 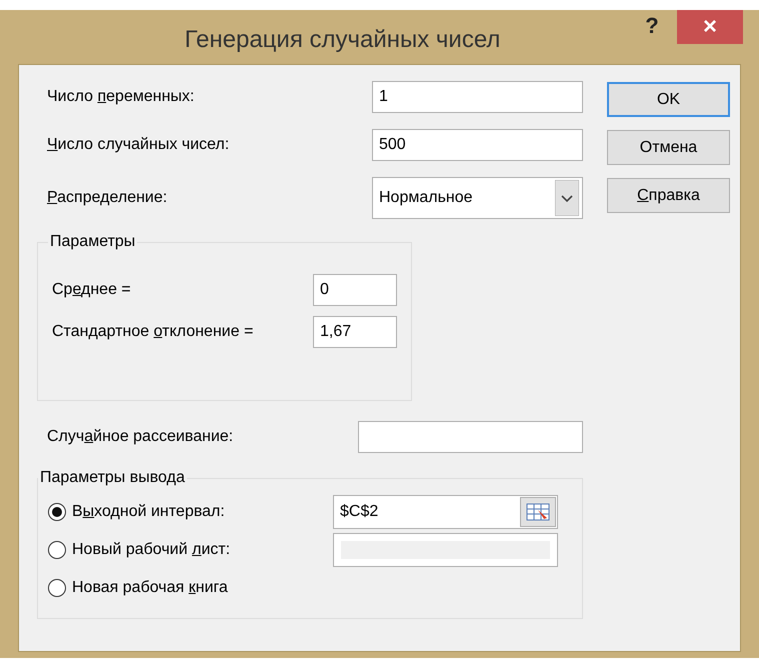 I want to click on close-button: ×, so click(x=710, y=27).